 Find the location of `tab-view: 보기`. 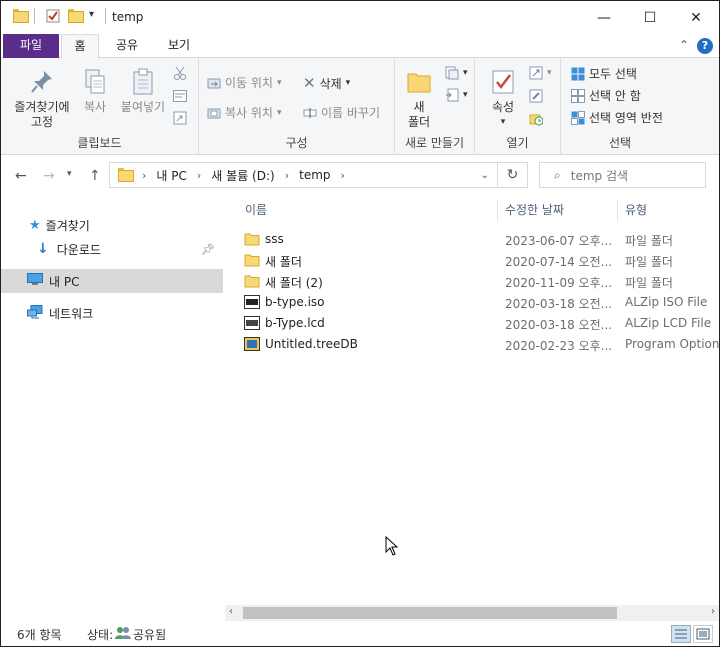

tab-view: 보기 is located at coordinates (179, 46).